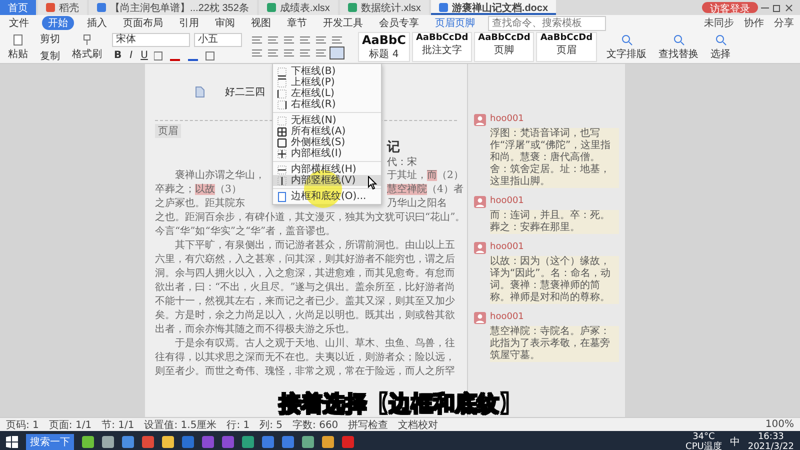 The width and height of the screenshot is (800, 450). I want to click on menu-item: 所有框线(A), so click(327, 131).